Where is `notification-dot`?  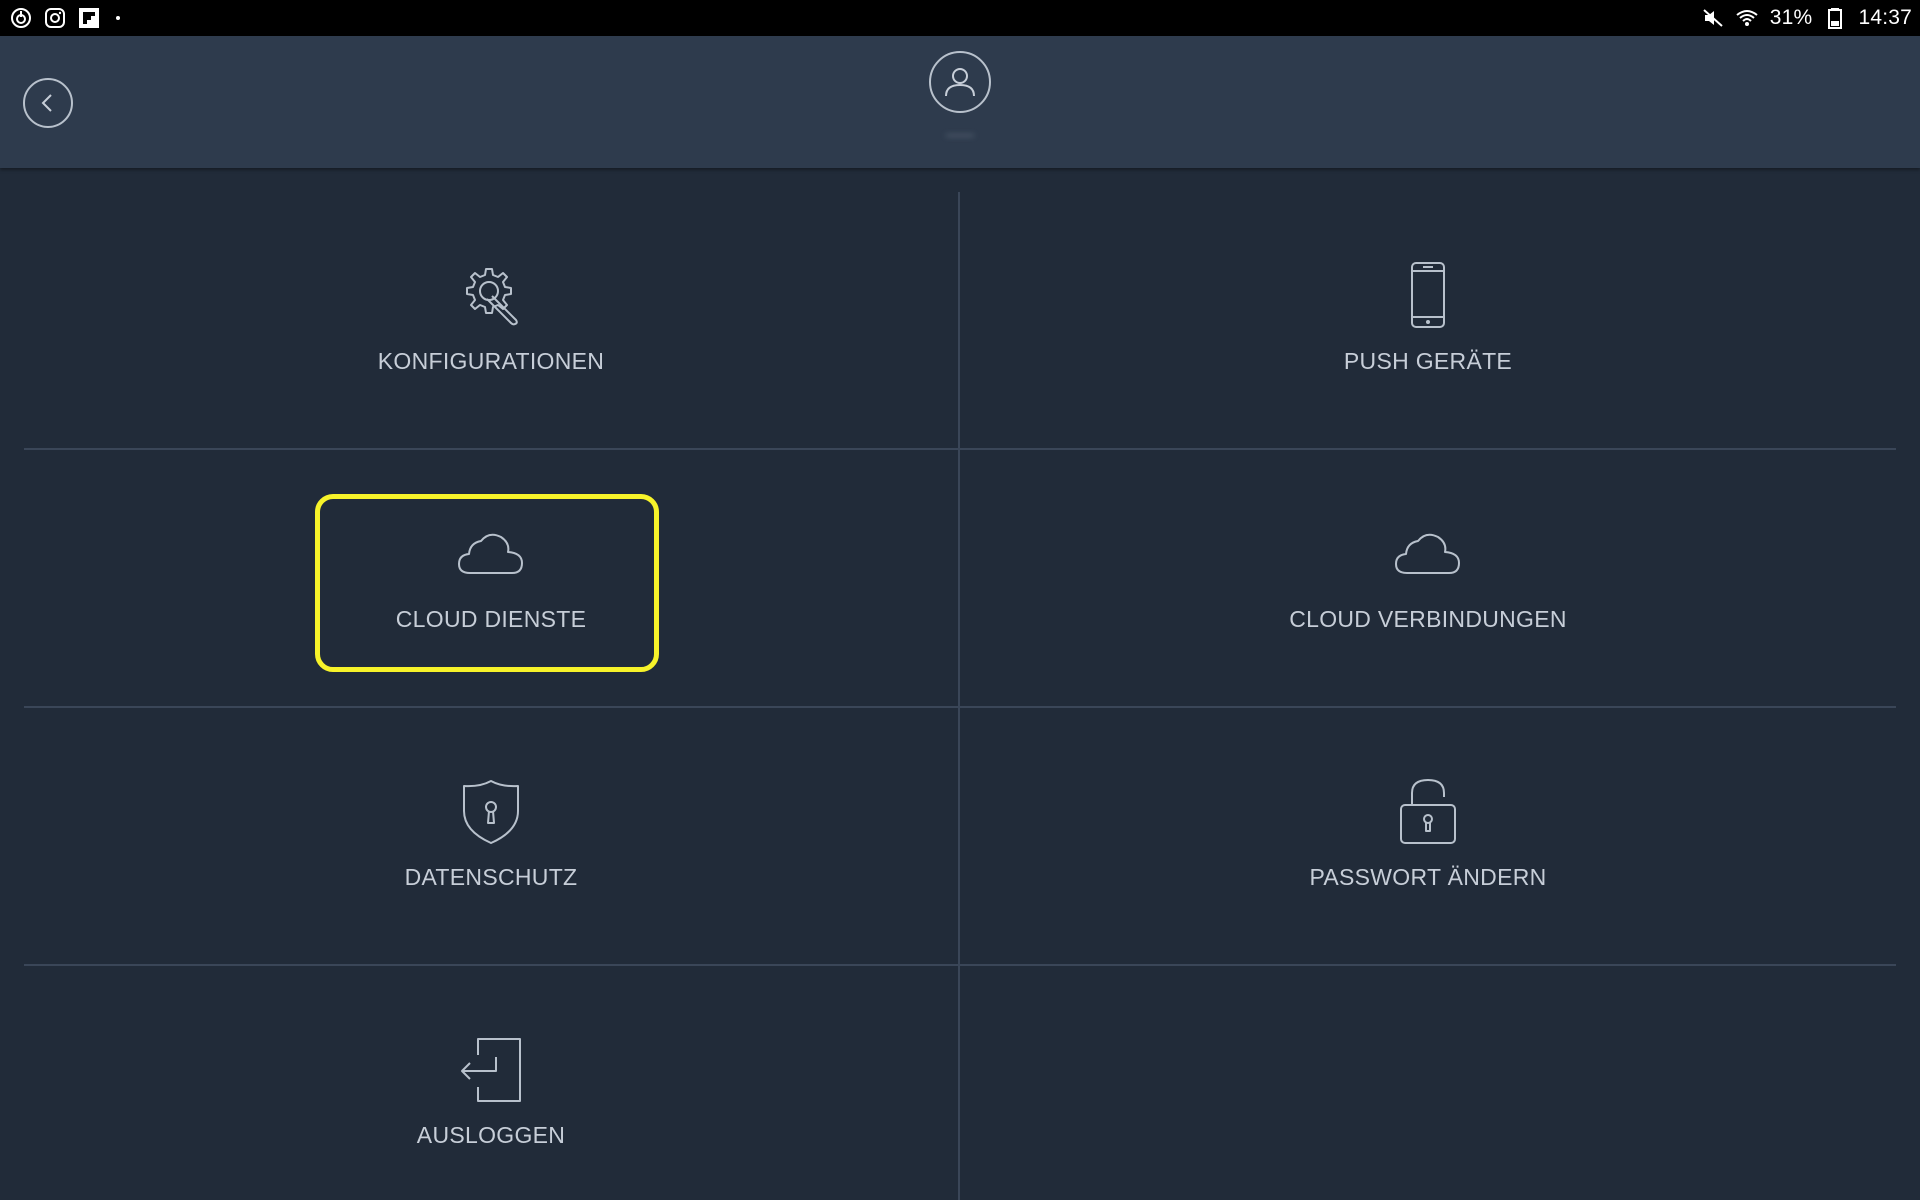
notification-dot is located at coordinates (118, 18).